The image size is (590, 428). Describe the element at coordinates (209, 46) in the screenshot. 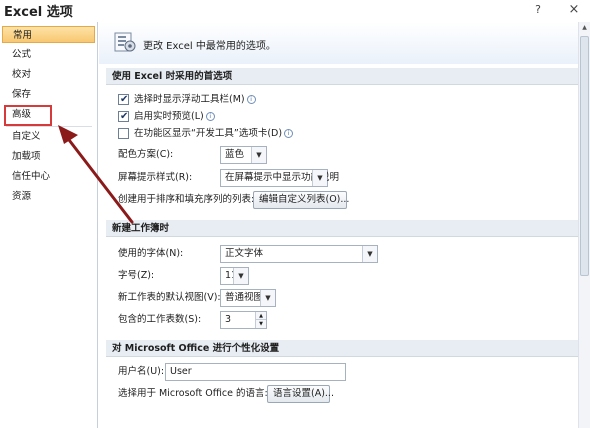

I see `banner-text: 更改 Excel 中最常用的选项。` at that location.